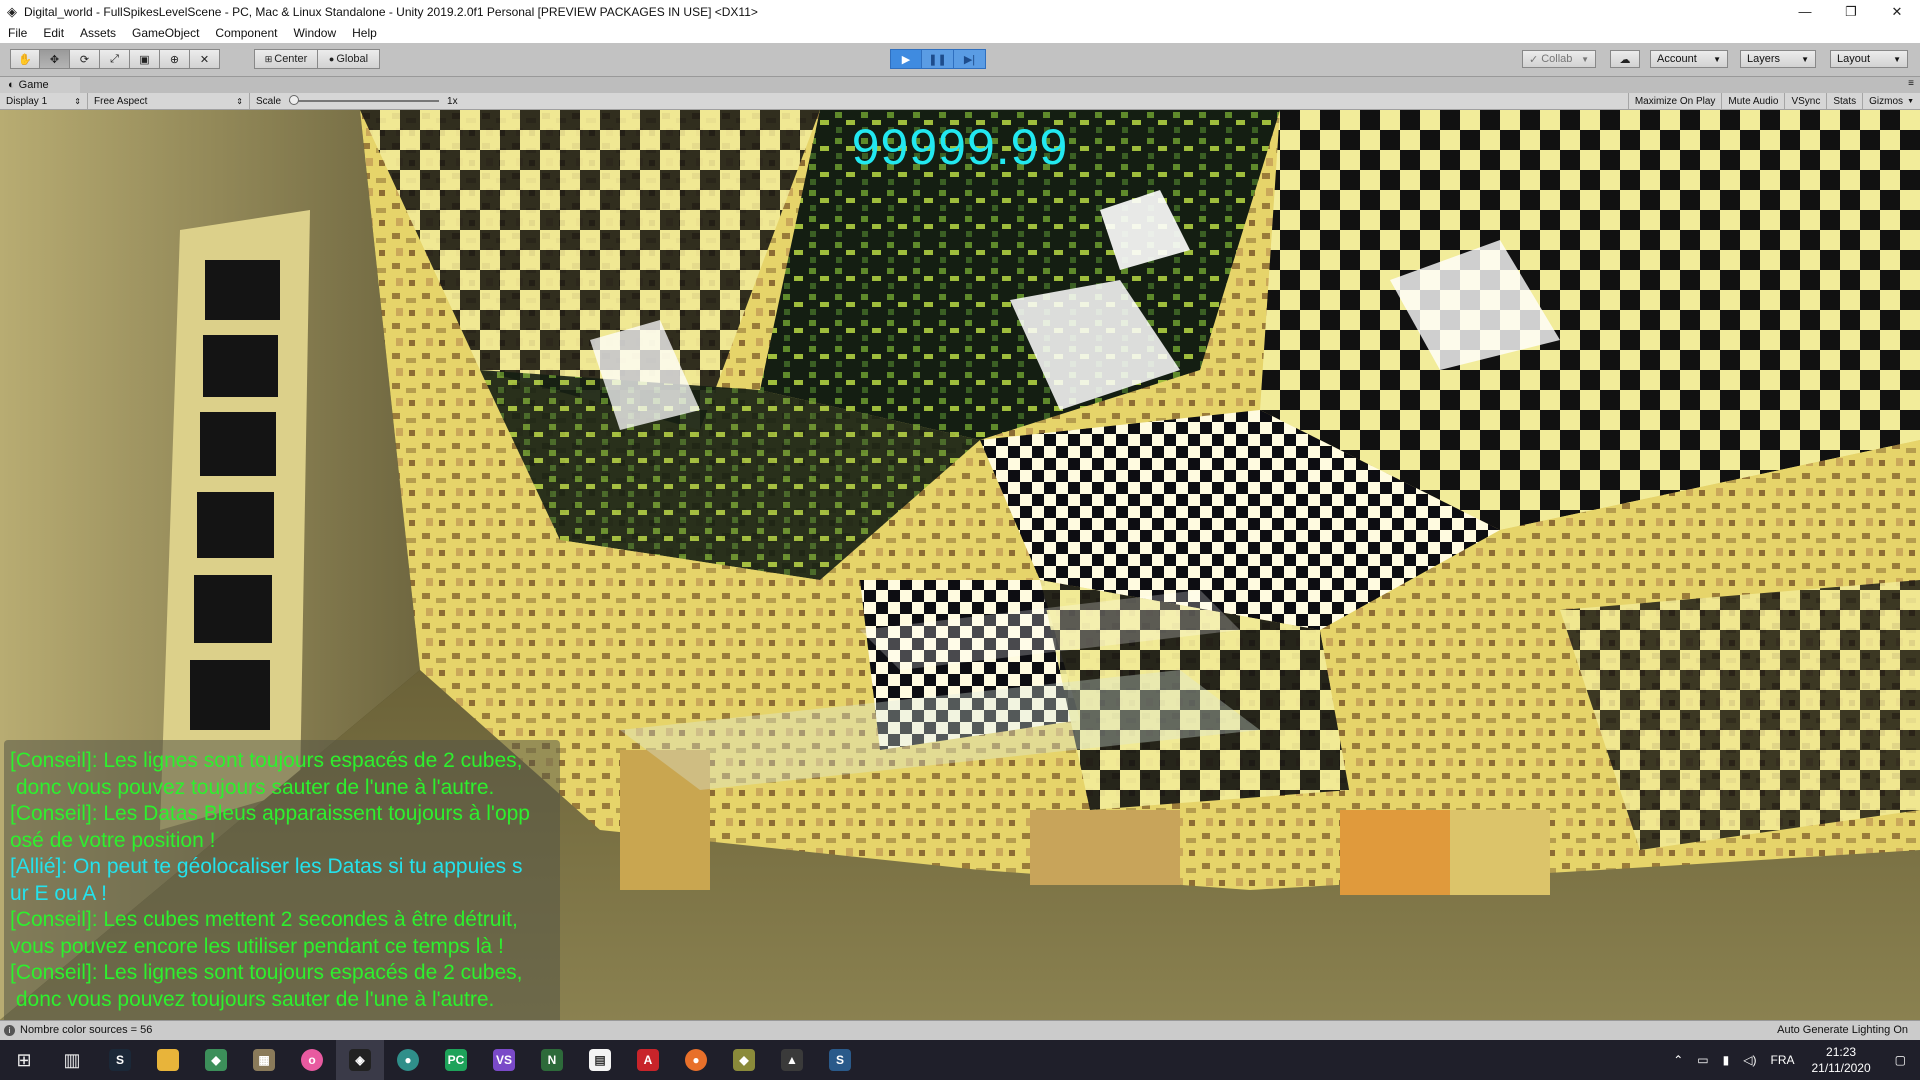 The height and width of the screenshot is (1080, 1920). What do you see at coordinates (268, 58) in the screenshot?
I see `pivot-icon: ⊞` at bounding box center [268, 58].